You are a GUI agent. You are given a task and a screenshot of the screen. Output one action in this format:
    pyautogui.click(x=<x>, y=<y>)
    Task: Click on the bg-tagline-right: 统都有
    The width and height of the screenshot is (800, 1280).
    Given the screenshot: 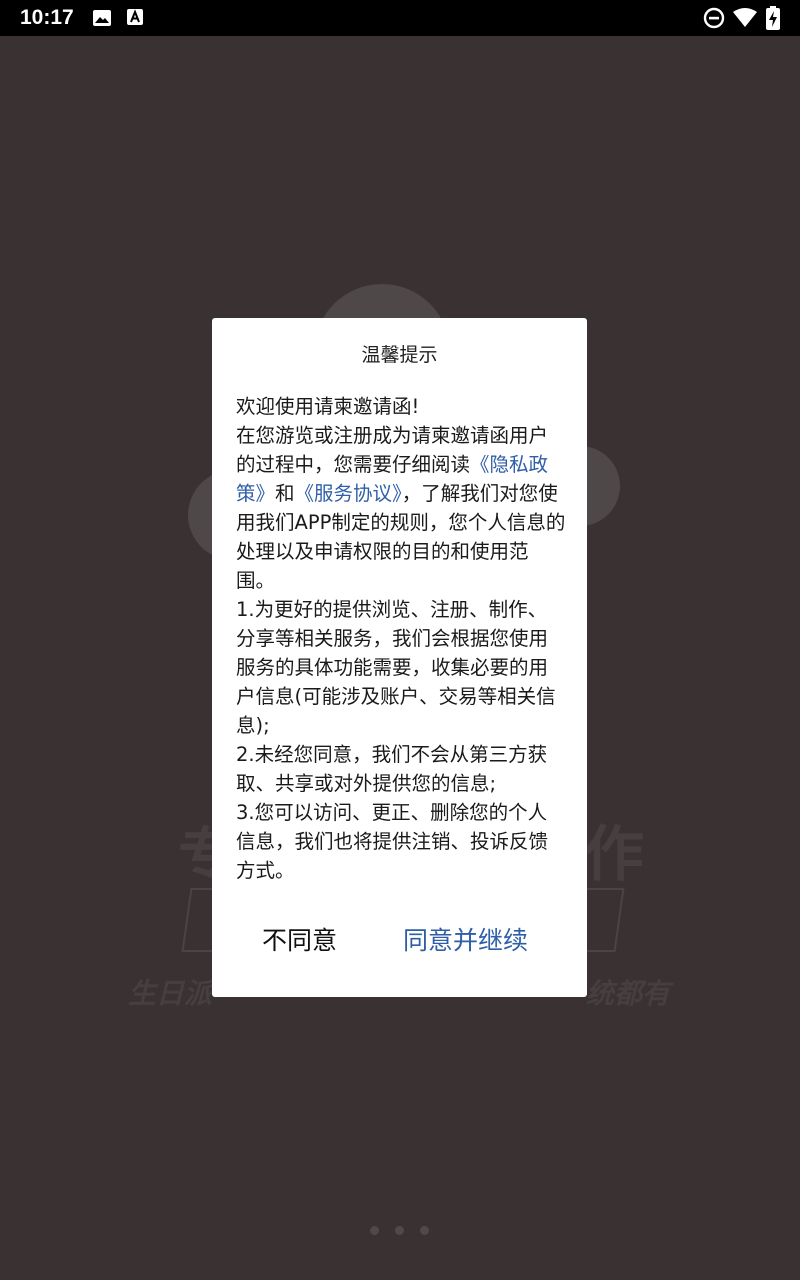 What is the action you would take?
    pyautogui.click(x=628, y=993)
    